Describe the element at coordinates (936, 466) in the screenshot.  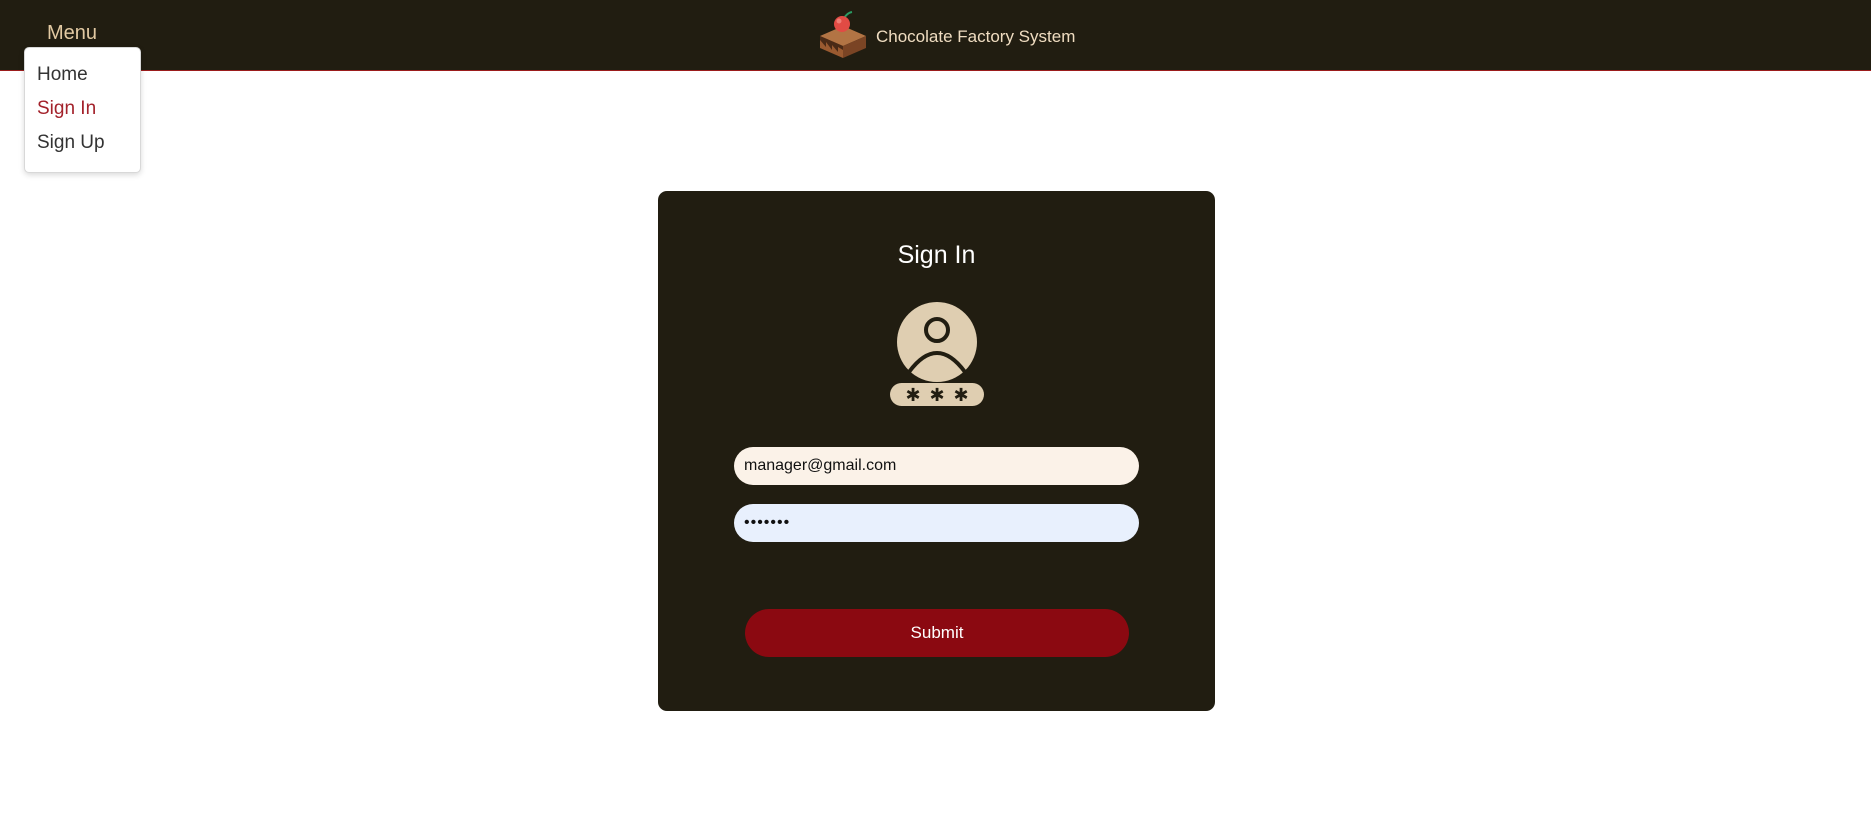
I see `email-field` at that location.